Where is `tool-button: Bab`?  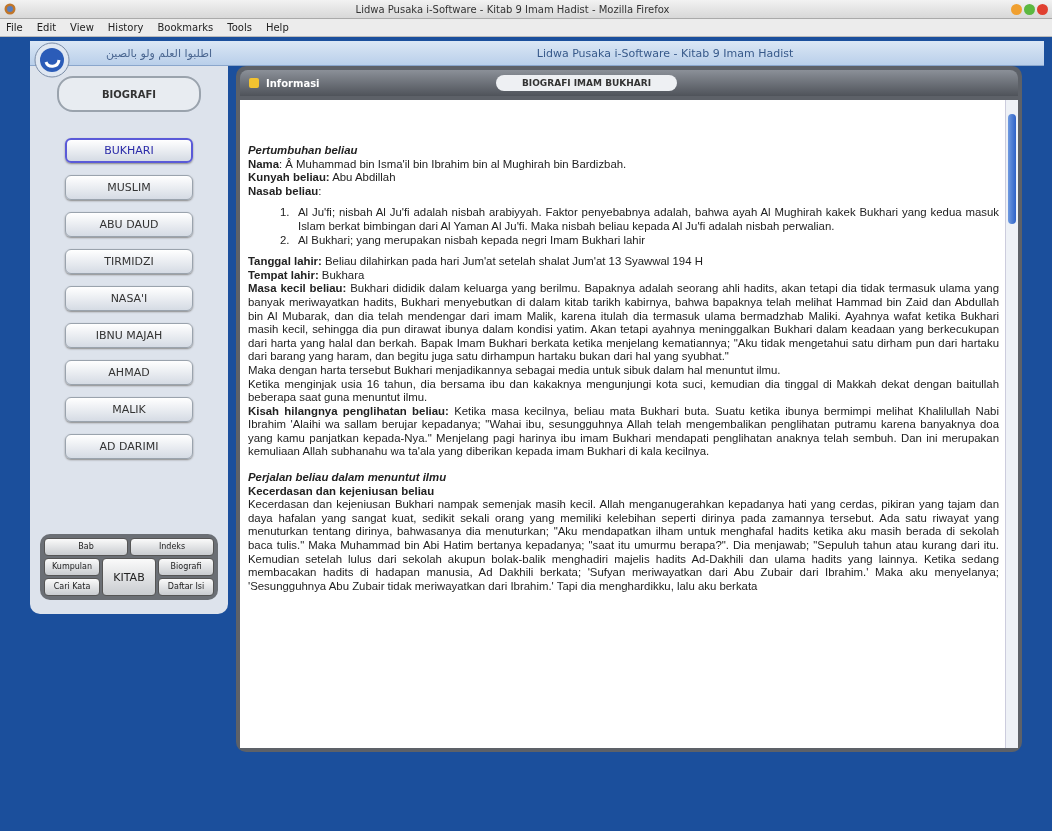 tool-button: Bab is located at coordinates (86, 547).